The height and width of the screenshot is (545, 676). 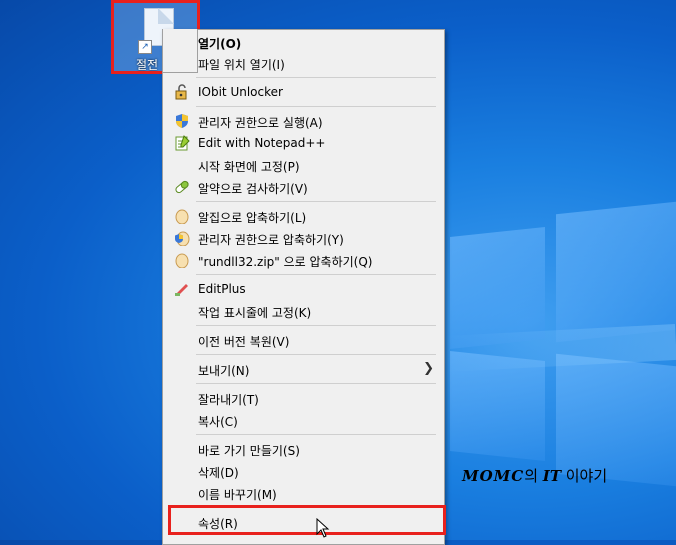 What do you see at coordinates (323, 528) in the screenshot?
I see `mouse-cursor-icon` at bounding box center [323, 528].